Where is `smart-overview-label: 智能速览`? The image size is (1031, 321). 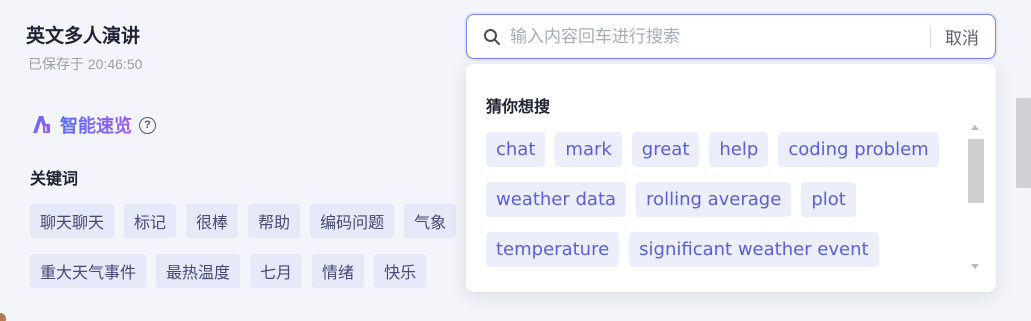 smart-overview-label: 智能速览 is located at coordinates (96, 125).